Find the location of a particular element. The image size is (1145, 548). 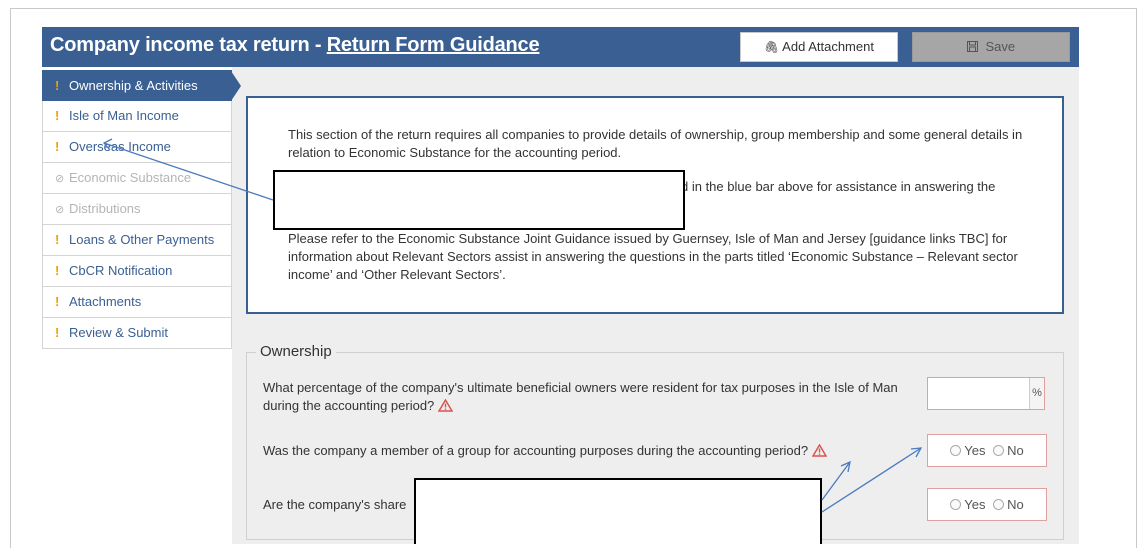

add-attachment-label: Add Attachment is located at coordinates (828, 46).